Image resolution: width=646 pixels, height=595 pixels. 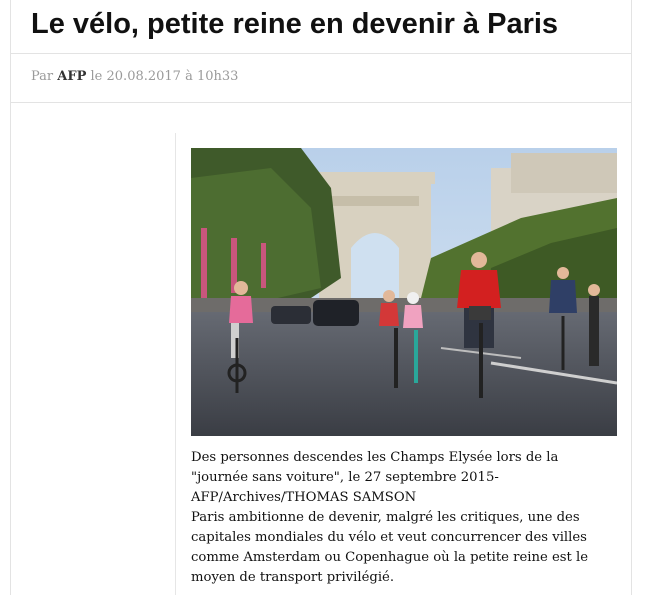 What do you see at coordinates (172, 76) in the screenshot?
I see `publish-date: 20.08.2017 à 10h33` at bounding box center [172, 76].